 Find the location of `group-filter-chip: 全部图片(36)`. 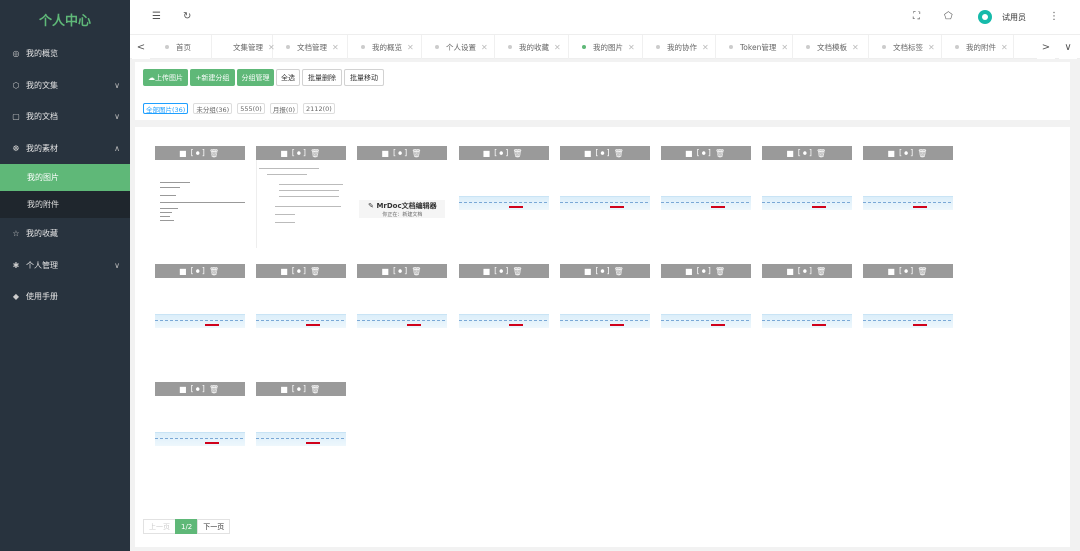

group-filter-chip: 全部图片(36) is located at coordinates (166, 108).